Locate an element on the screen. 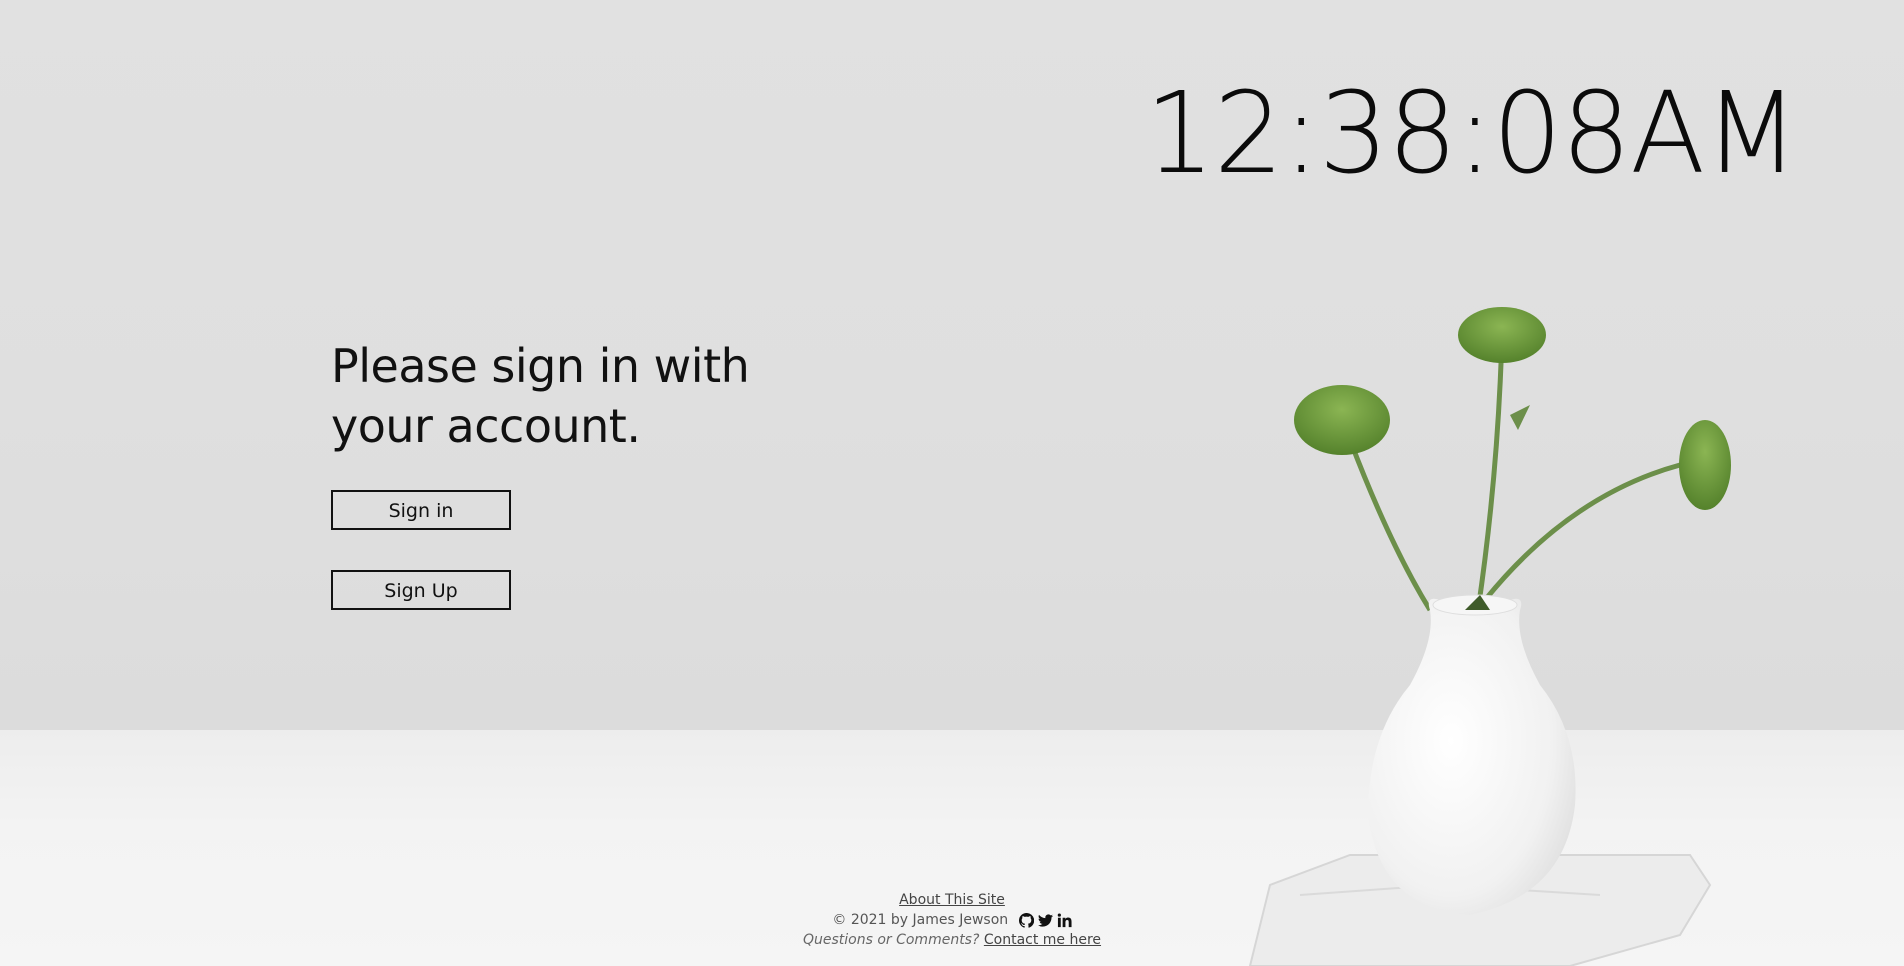  twitter-icon is located at coordinates (1045, 920).